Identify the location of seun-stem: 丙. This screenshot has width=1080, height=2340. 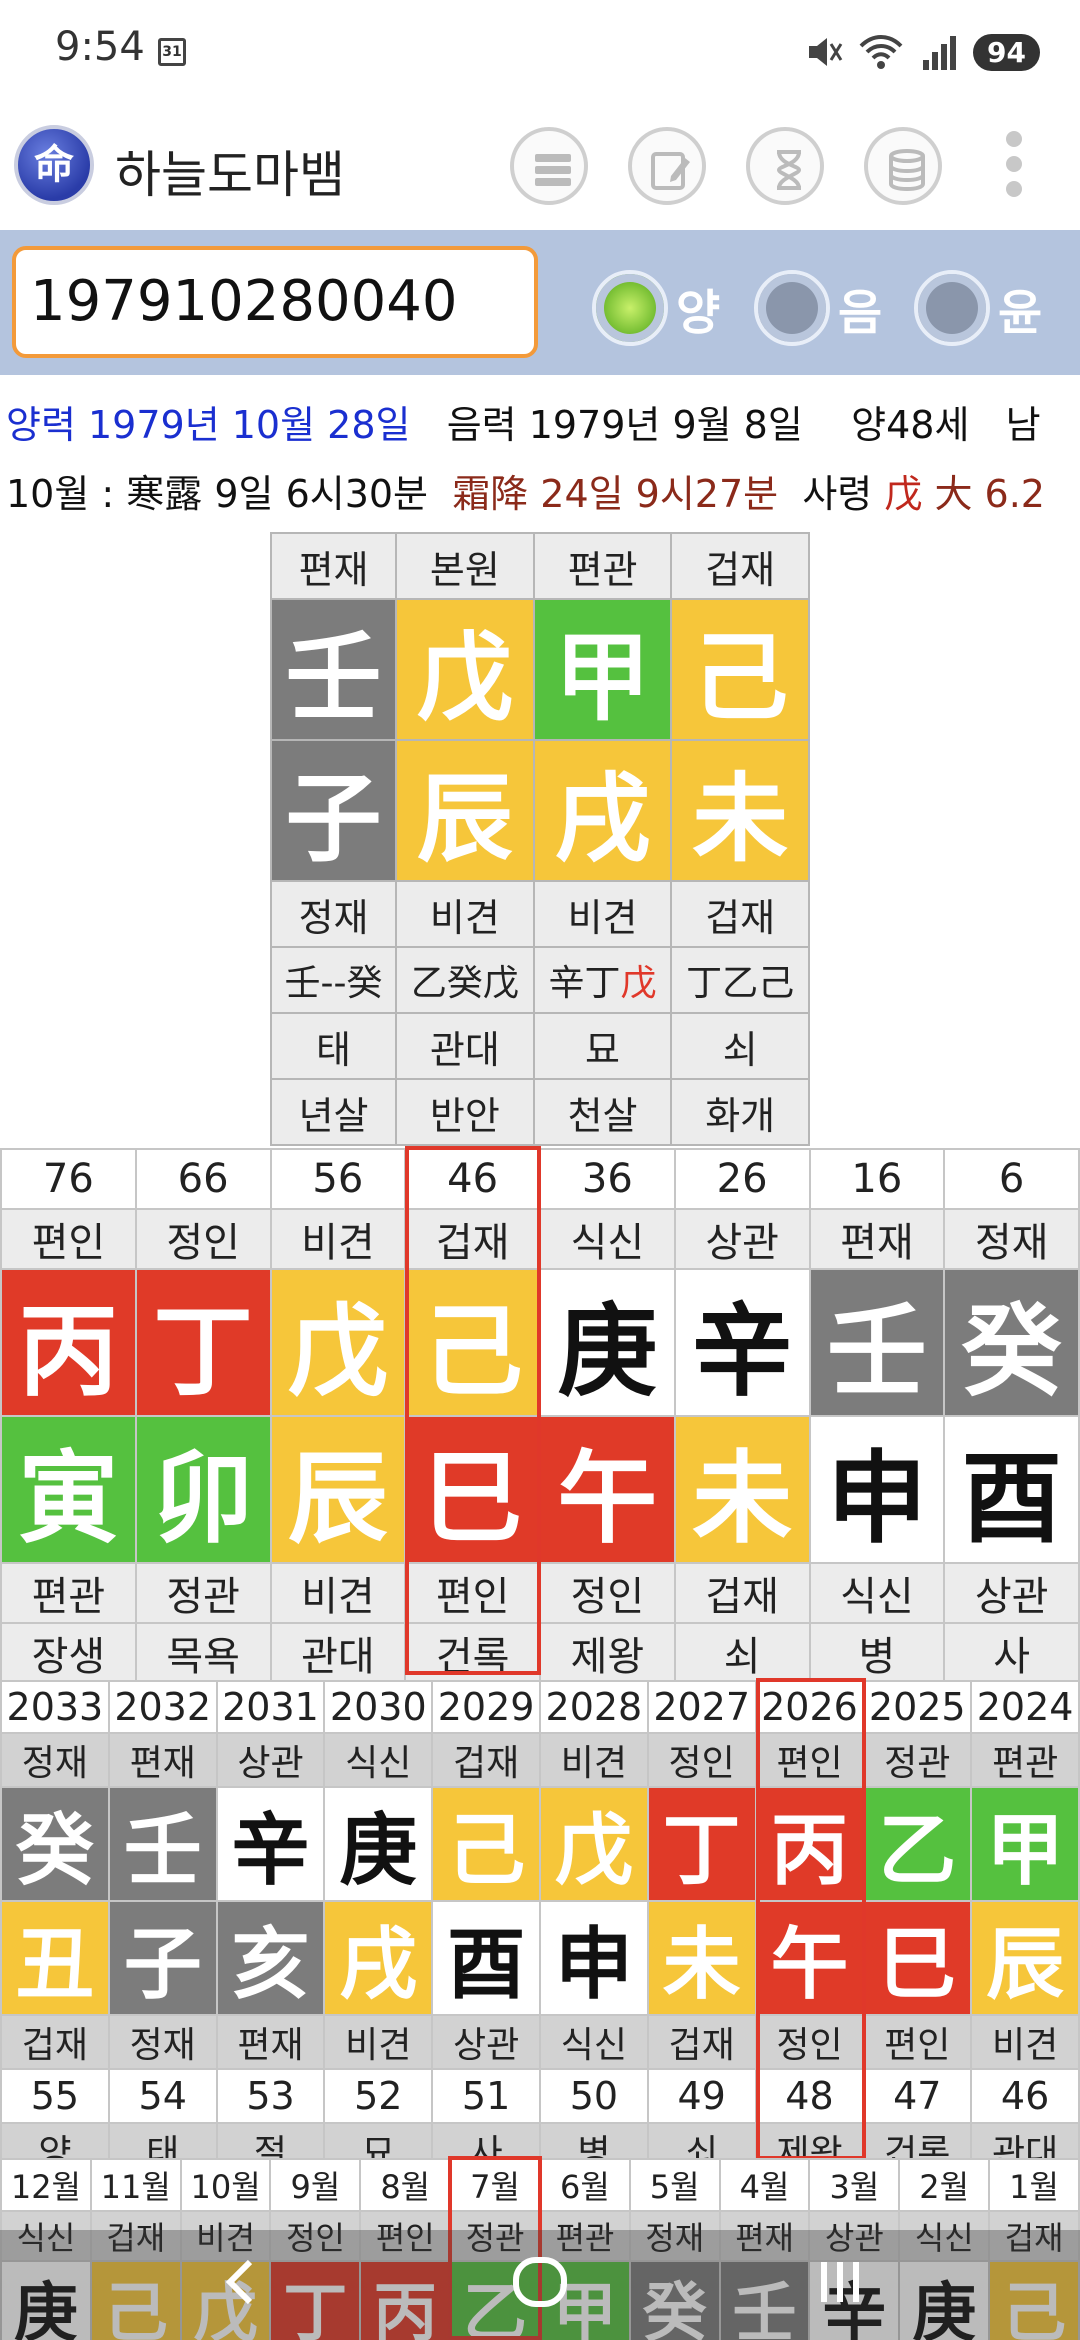
(809, 1844).